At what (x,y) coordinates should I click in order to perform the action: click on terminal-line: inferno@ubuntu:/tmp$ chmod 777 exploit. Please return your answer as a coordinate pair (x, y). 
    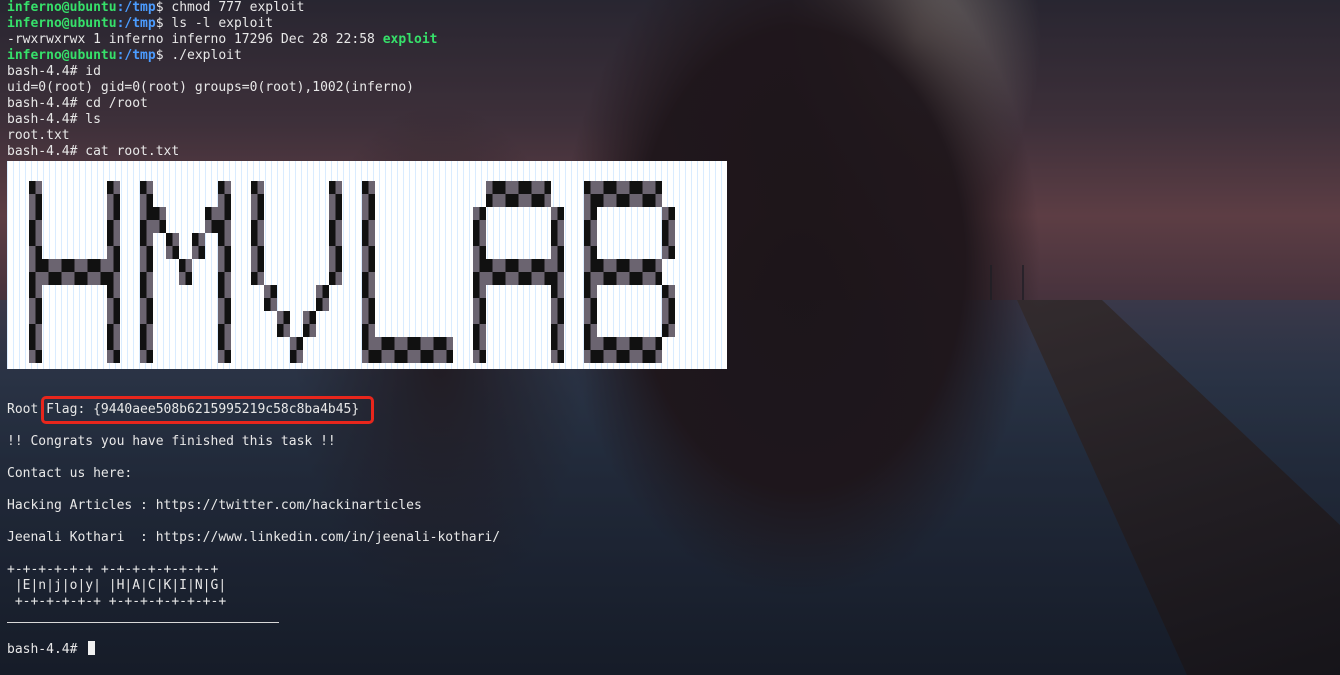
    Looking at the image, I should click on (155, 8).